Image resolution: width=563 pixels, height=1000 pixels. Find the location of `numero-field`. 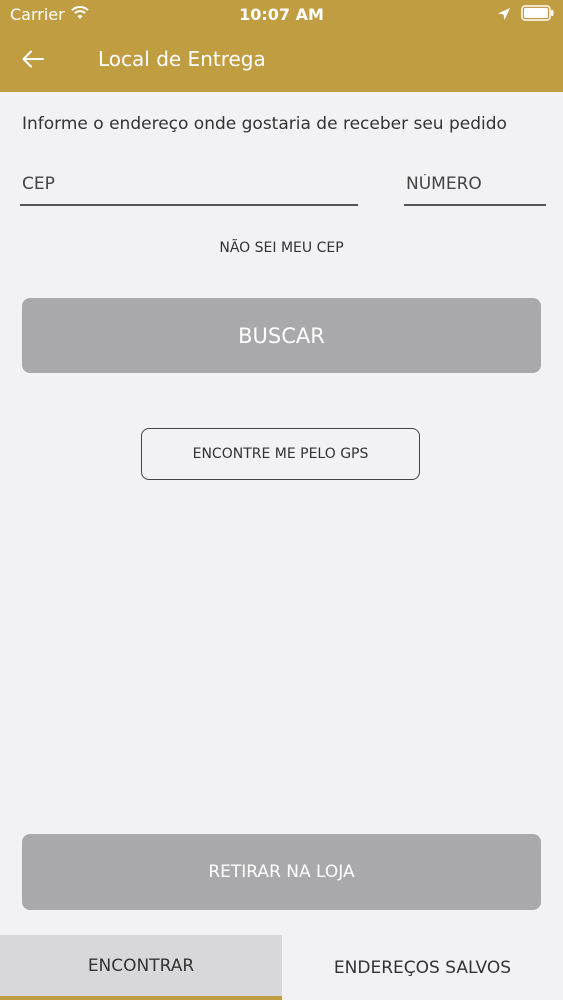

numero-field is located at coordinates (475, 186).